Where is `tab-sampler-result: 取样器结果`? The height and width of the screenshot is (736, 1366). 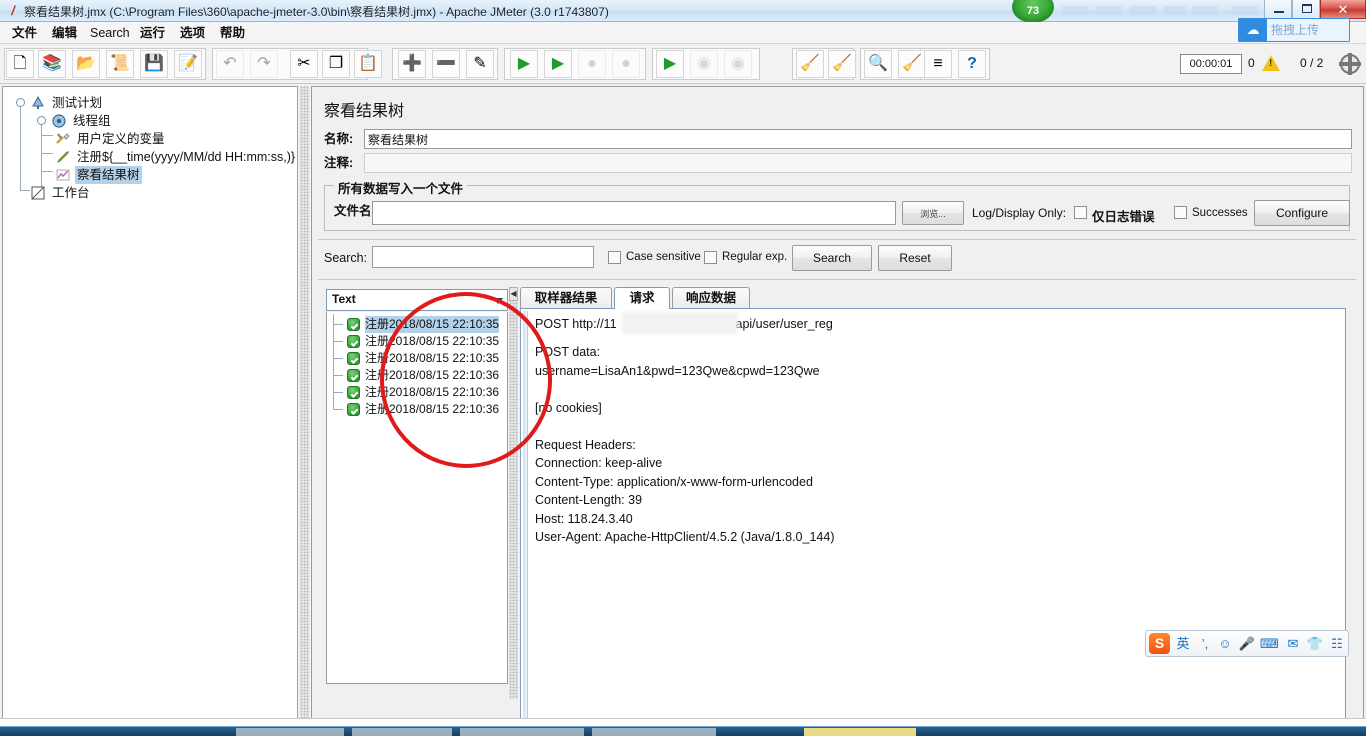
tab-sampler-result: 取样器结果 is located at coordinates (566, 298).